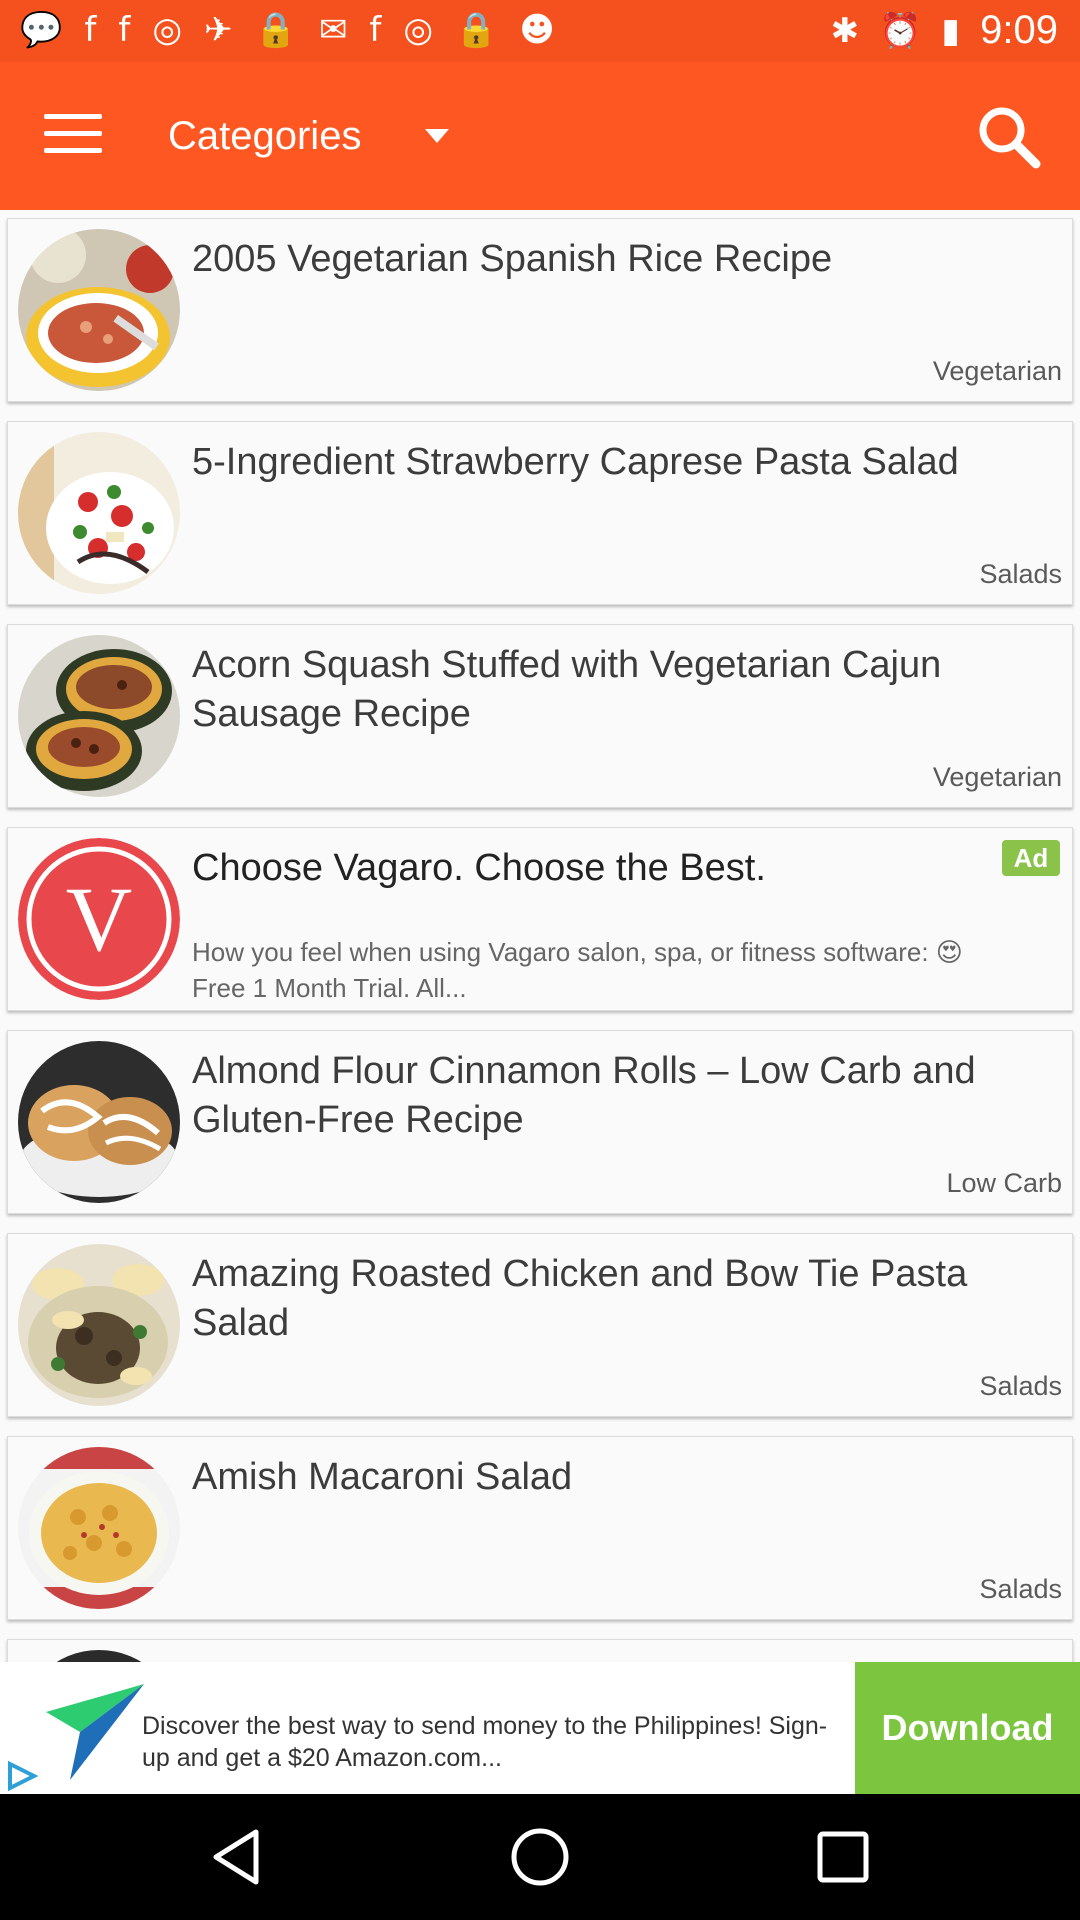 This screenshot has height=1920, width=1080. What do you see at coordinates (437, 136) in the screenshot?
I see `dropdown-arrow-icon` at bounding box center [437, 136].